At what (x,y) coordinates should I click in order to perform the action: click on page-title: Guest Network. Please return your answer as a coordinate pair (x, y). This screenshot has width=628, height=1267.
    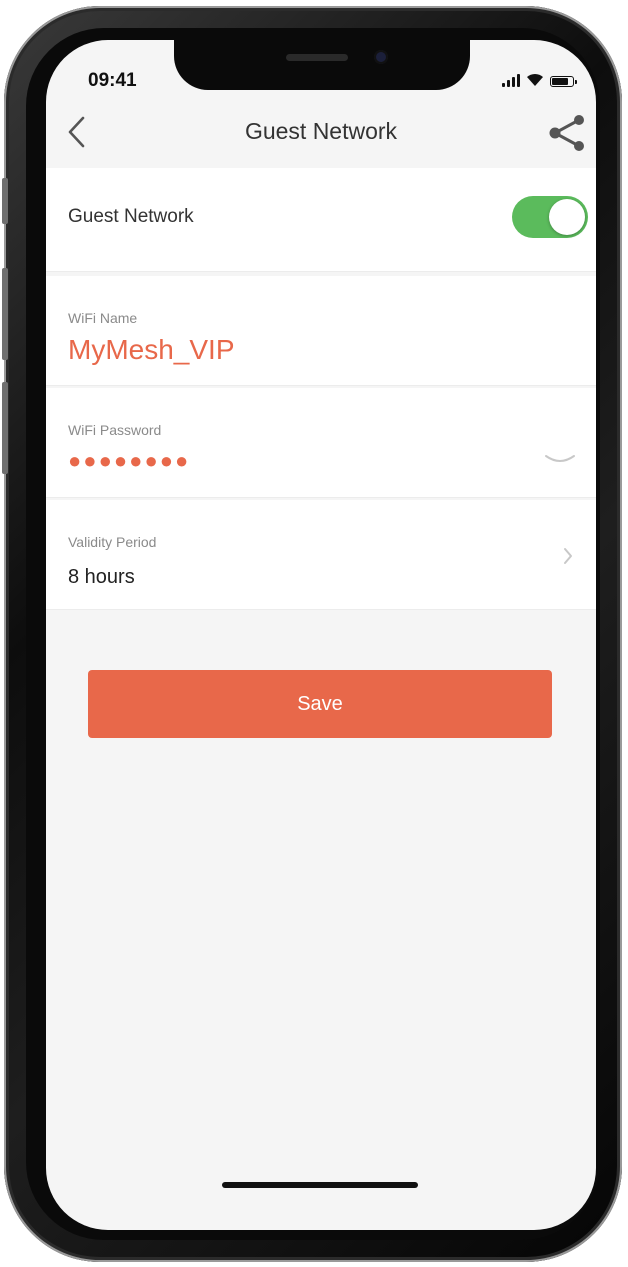
    Looking at the image, I should click on (321, 131).